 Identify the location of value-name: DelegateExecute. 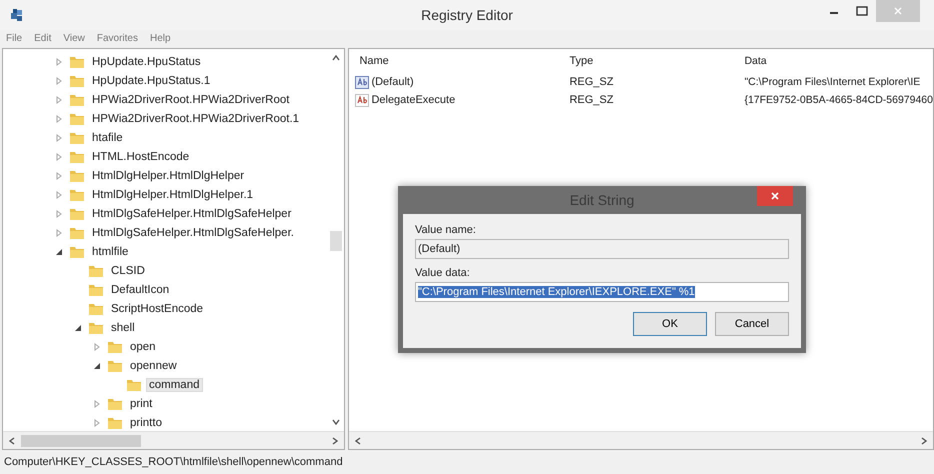
(413, 100).